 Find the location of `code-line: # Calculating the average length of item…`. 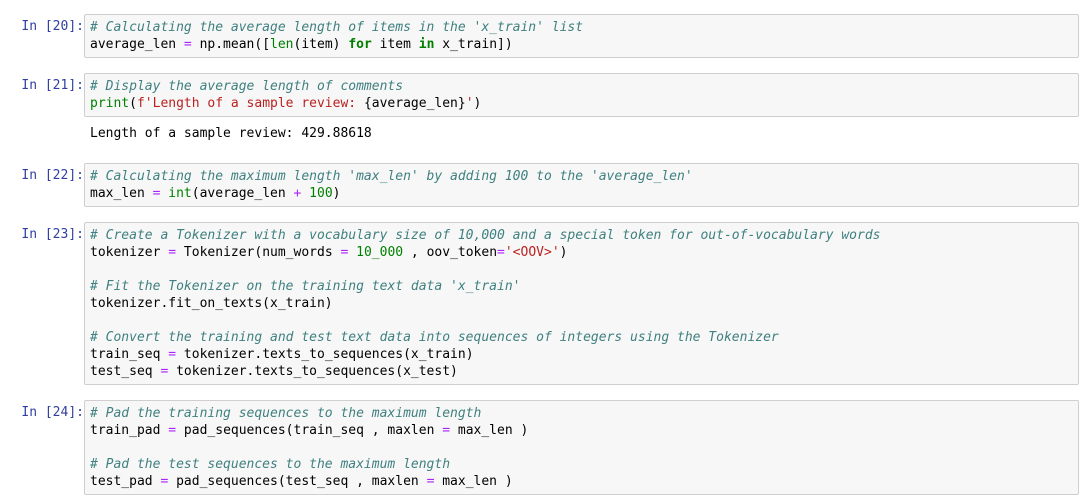

code-line: # Calculating the average length of item… is located at coordinates (581, 27).